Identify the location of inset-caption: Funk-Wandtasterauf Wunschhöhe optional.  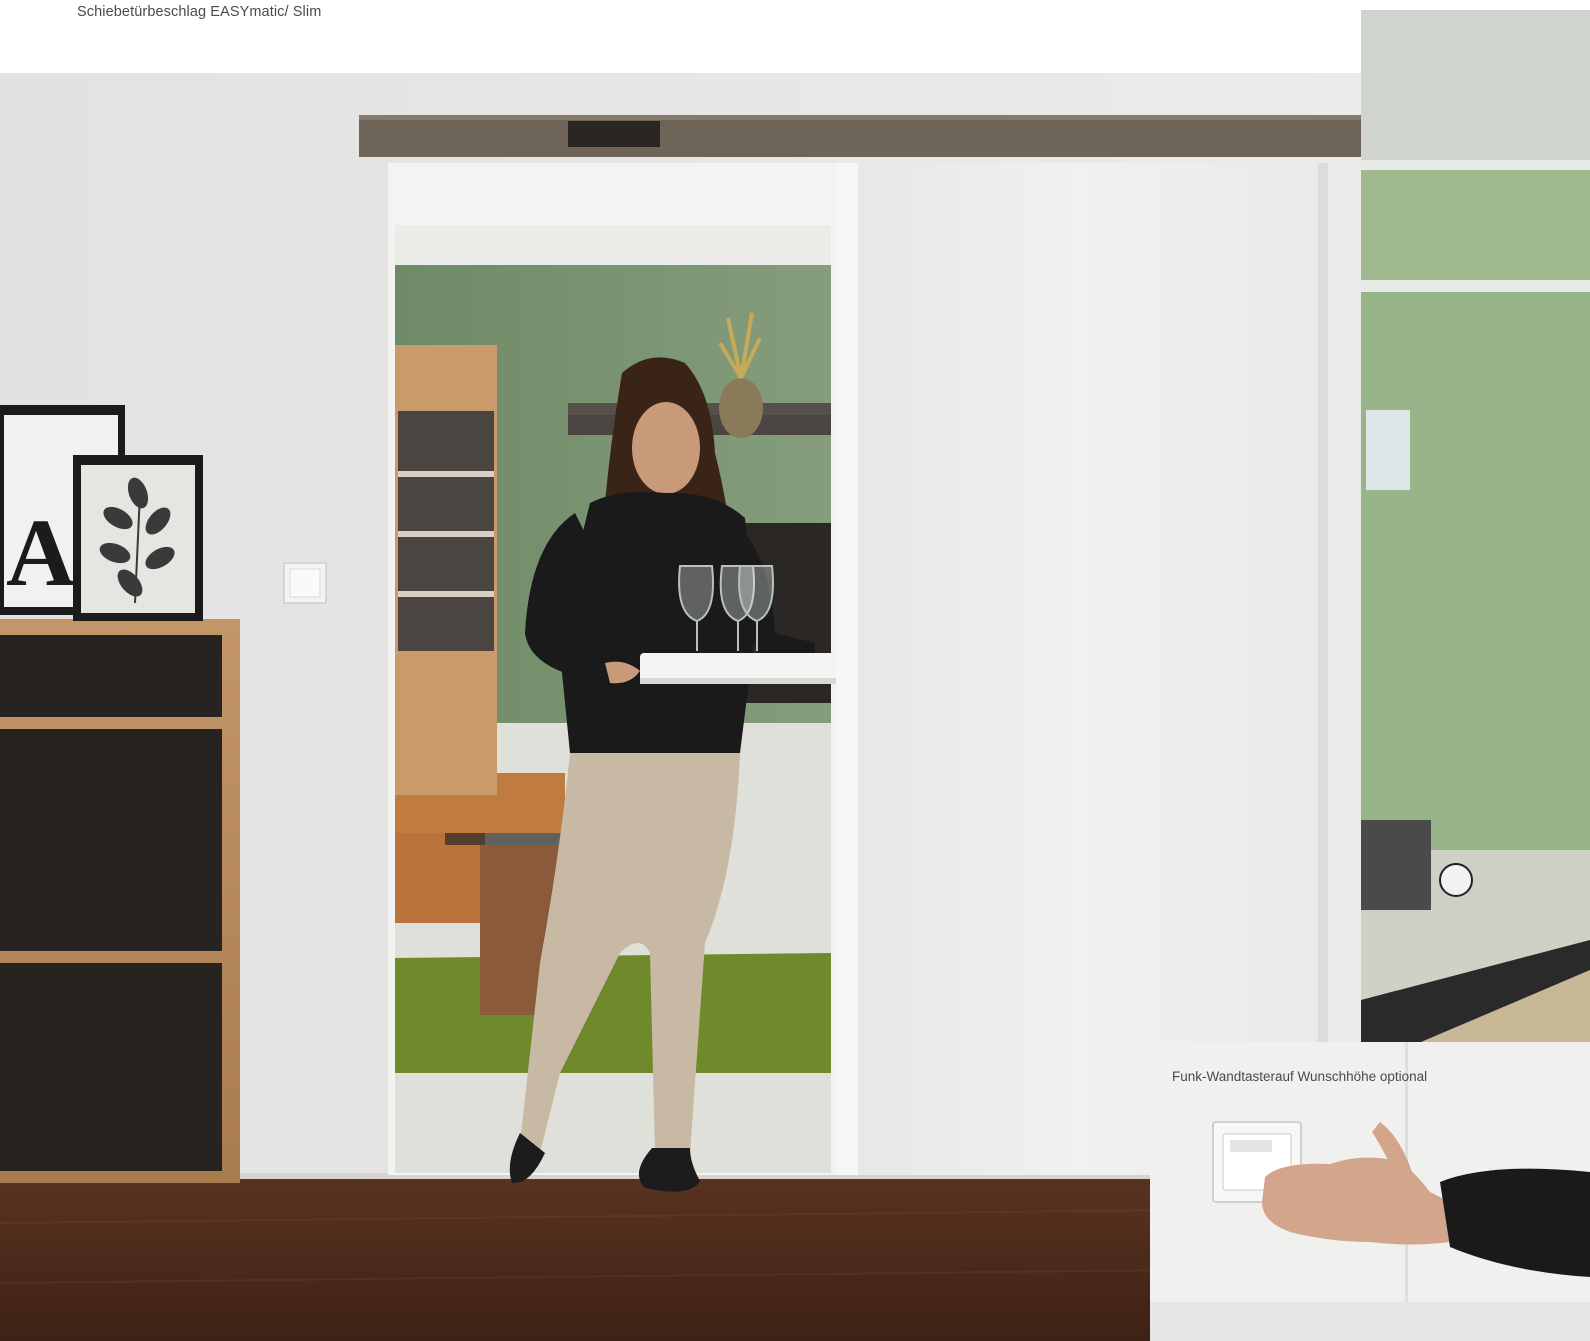
(1300, 1076).